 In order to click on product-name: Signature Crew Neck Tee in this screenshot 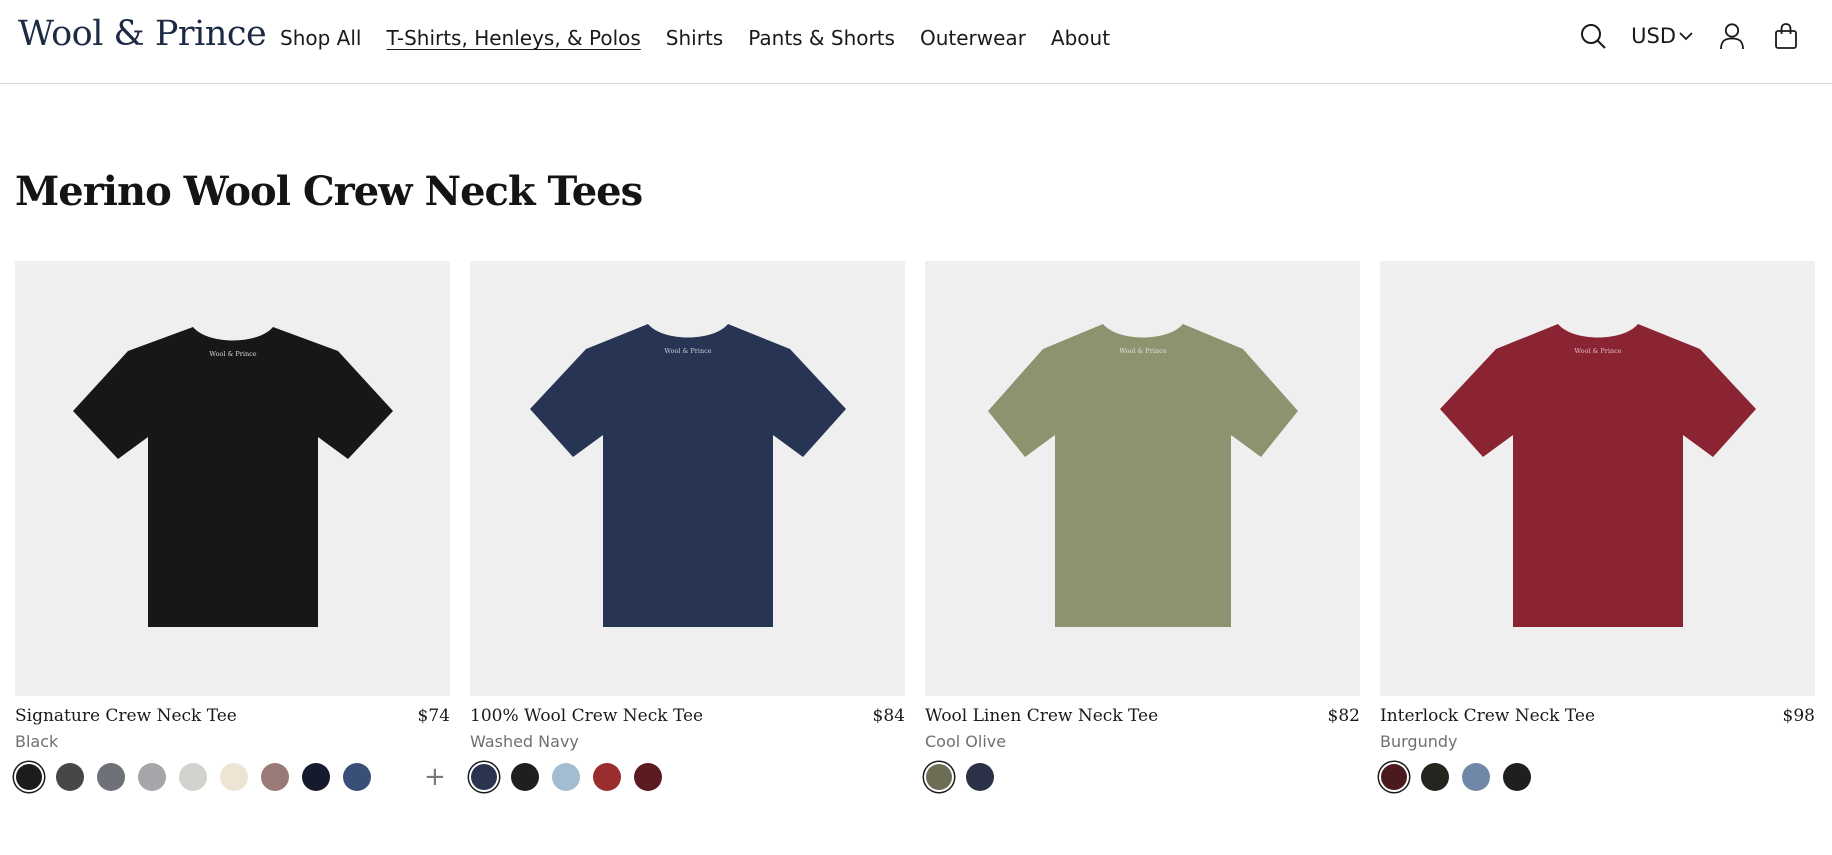, I will do `click(126, 716)`.